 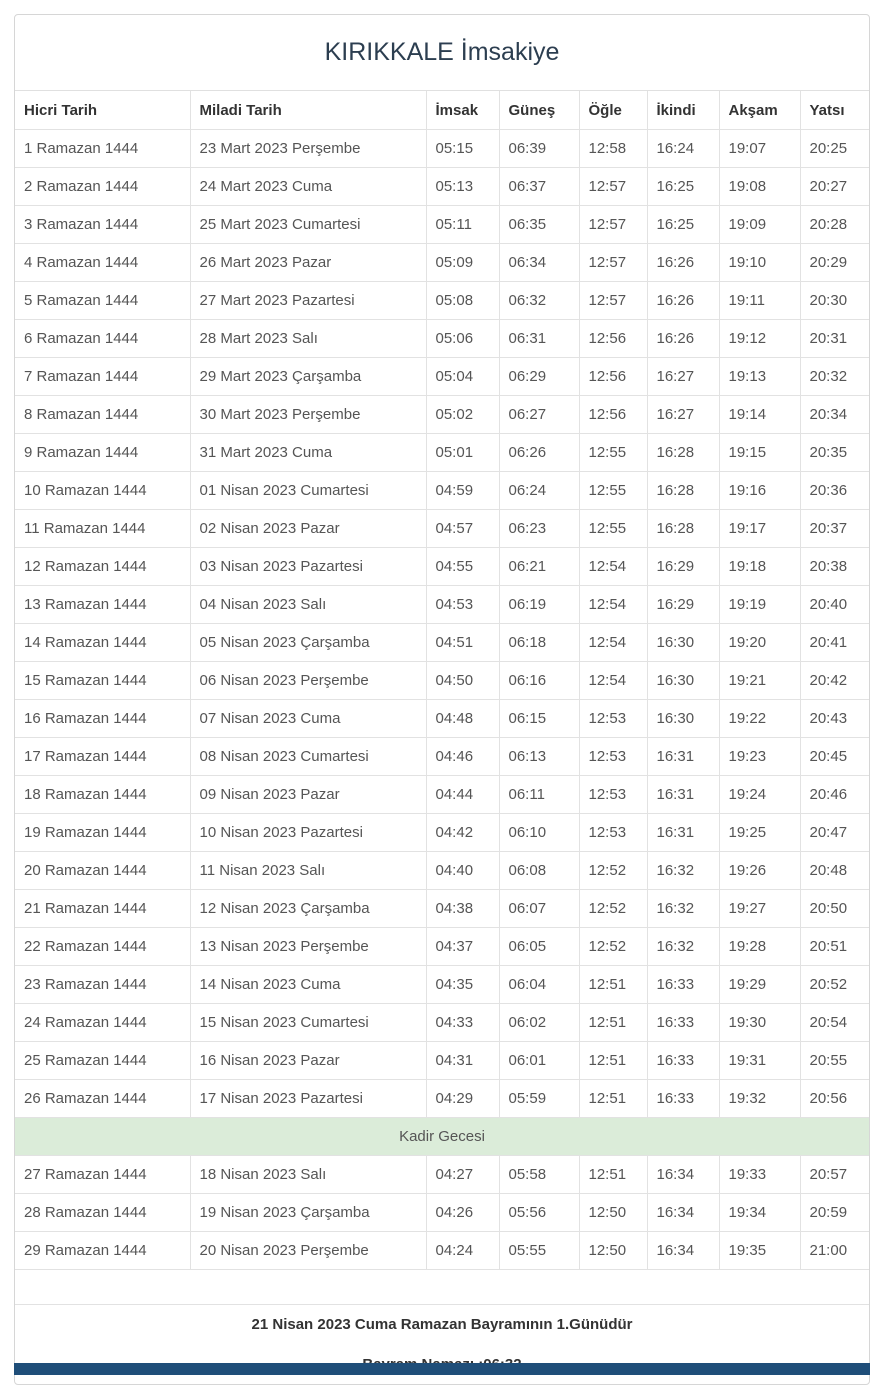 I want to click on cell-aksam: 19:19, so click(x=759, y=604).